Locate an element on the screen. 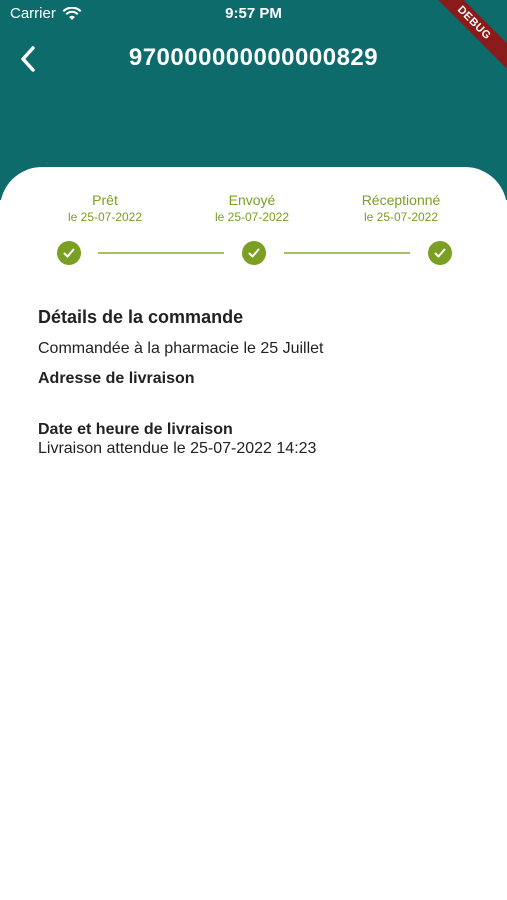 This screenshot has height=900, width=507. step-ready: Prêt le 25-07-2022 is located at coordinates (105, 208).